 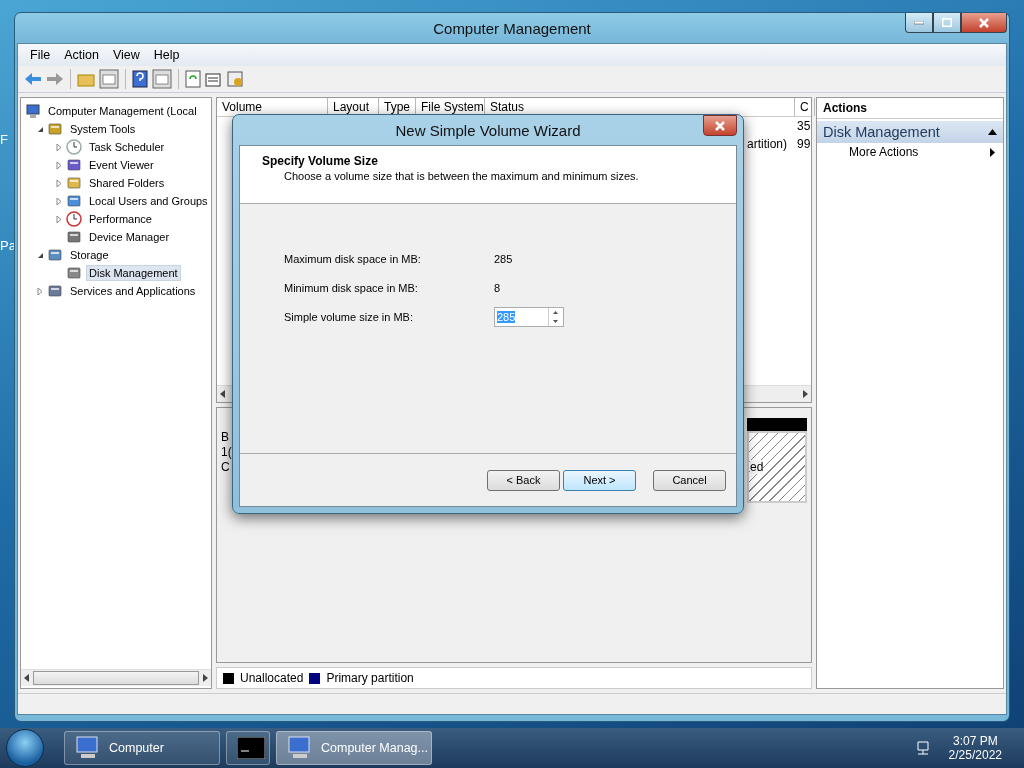 What do you see at coordinates (757, 467) in the screenshot?
I see `partition-label: ed` at bounding box center [757, 467].